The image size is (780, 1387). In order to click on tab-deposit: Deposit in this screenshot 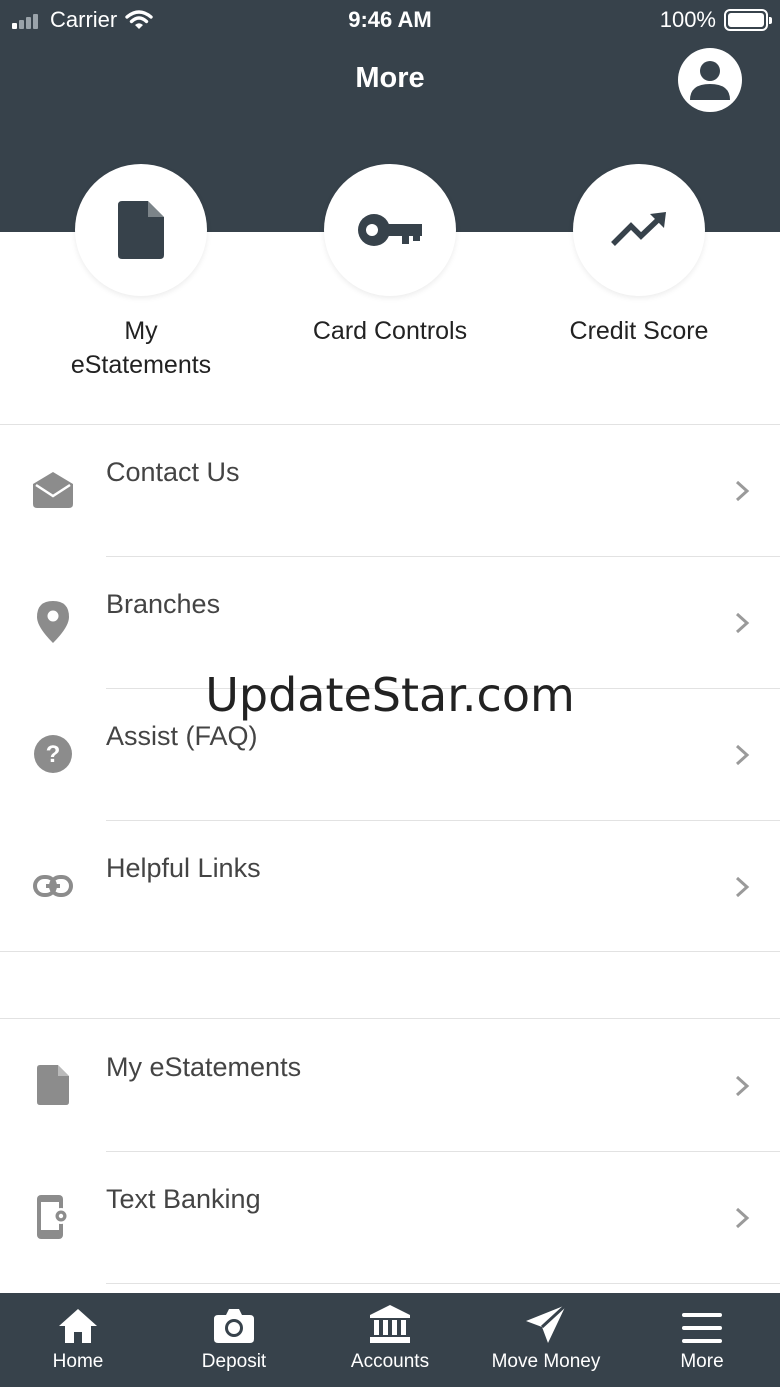, I will do `click(234, 1340)`.